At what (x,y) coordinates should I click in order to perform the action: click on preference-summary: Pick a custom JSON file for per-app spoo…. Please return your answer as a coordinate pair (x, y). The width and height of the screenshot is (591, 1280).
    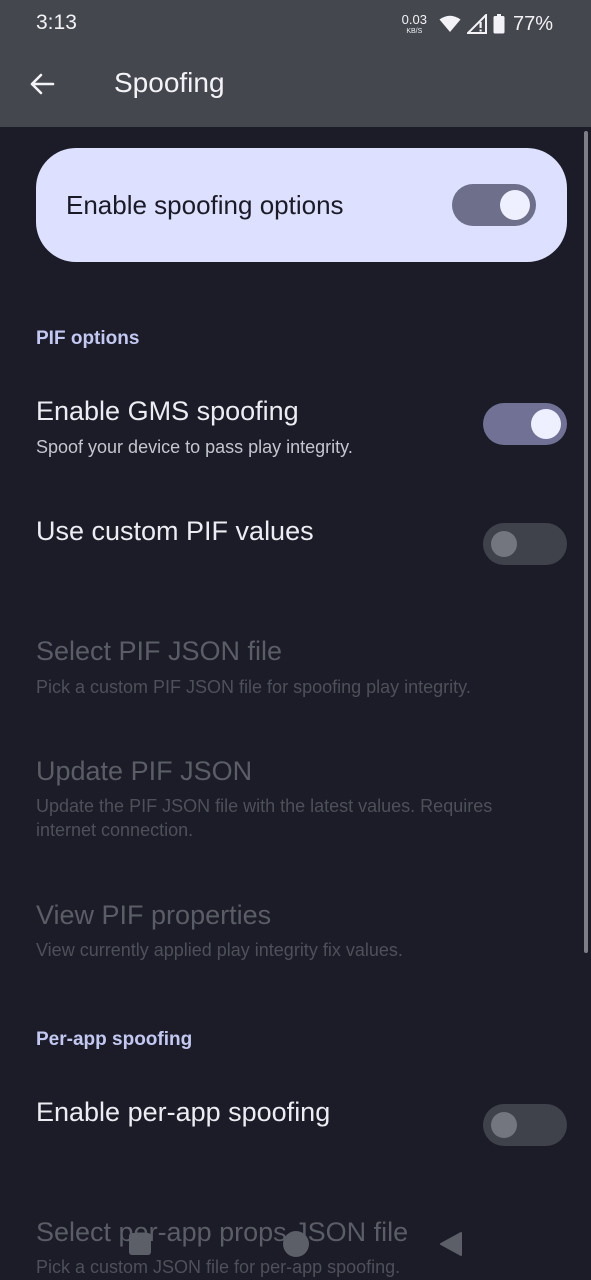
    Looking at the image, I should click on (218, 1267).